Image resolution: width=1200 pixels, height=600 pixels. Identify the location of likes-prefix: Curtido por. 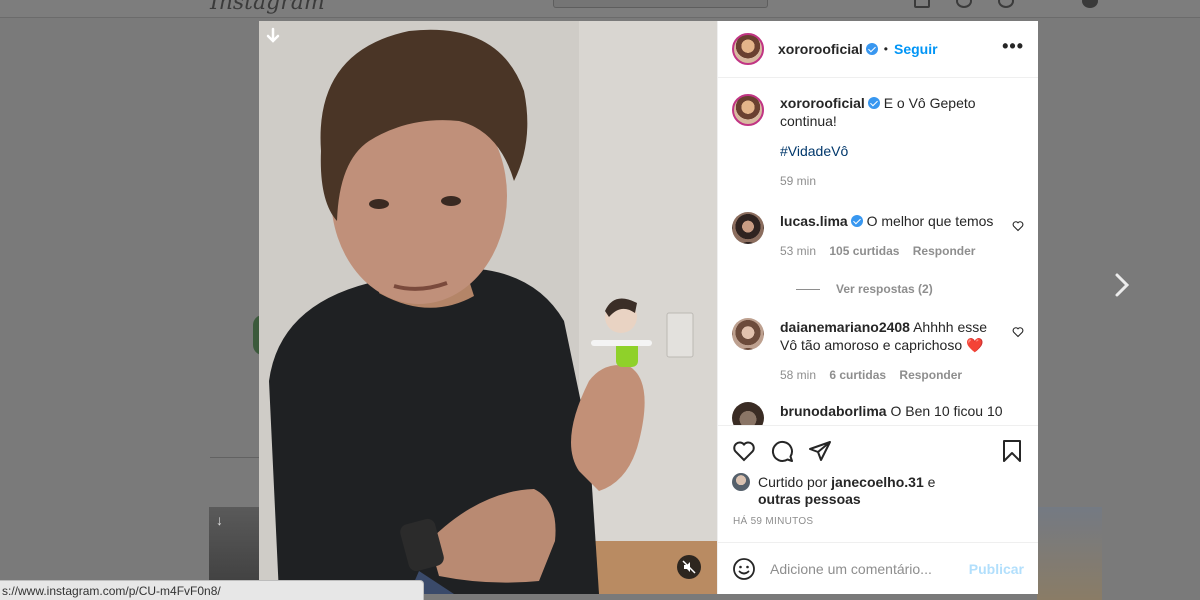
(793, 482).